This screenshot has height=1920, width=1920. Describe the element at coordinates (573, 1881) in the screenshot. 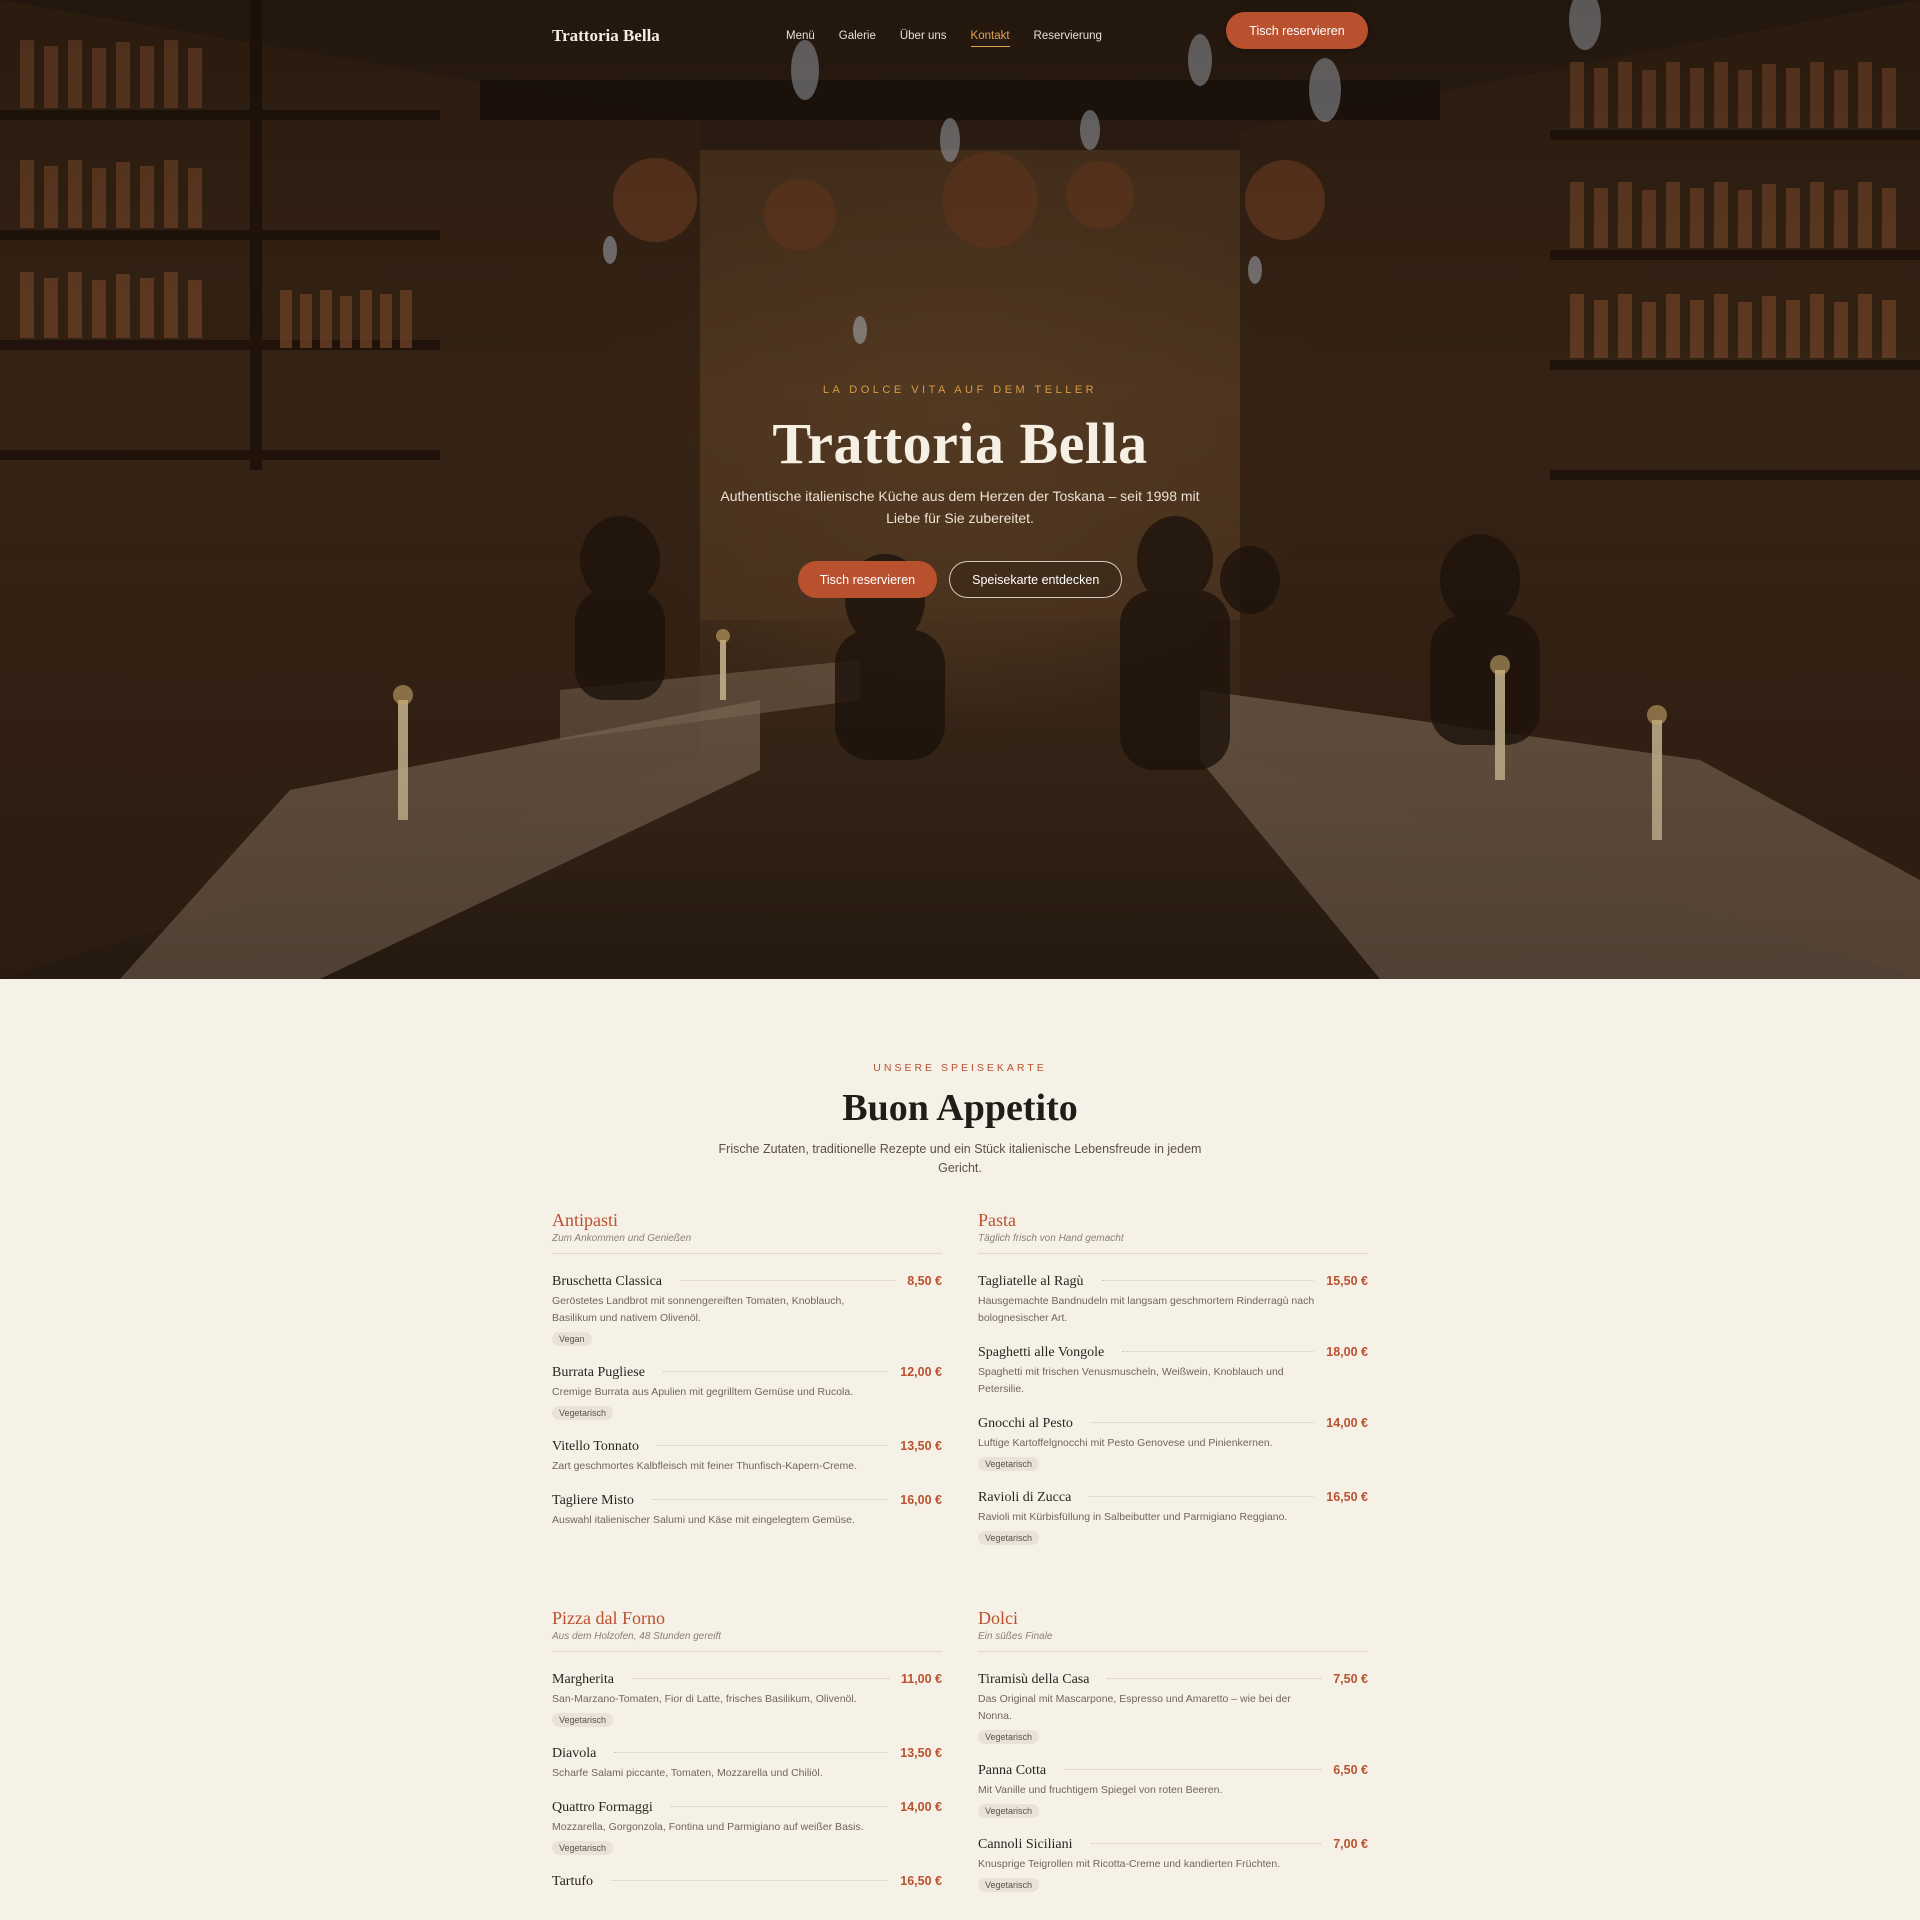

I see `item-name: Tartufo` at that location.